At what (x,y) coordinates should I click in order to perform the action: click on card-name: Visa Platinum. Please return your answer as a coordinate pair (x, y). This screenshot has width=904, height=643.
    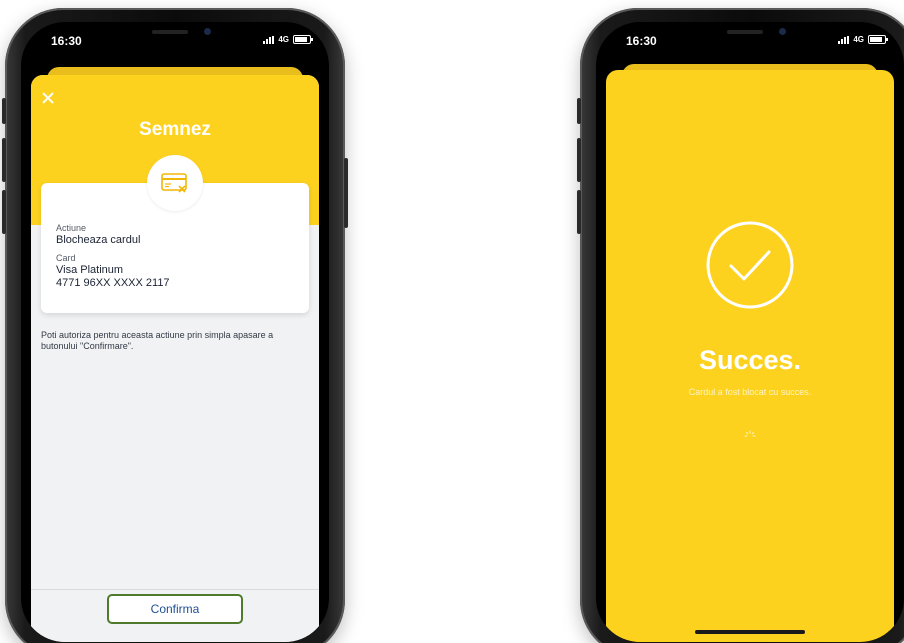
    Looking at the image, I should click on (90, 270).